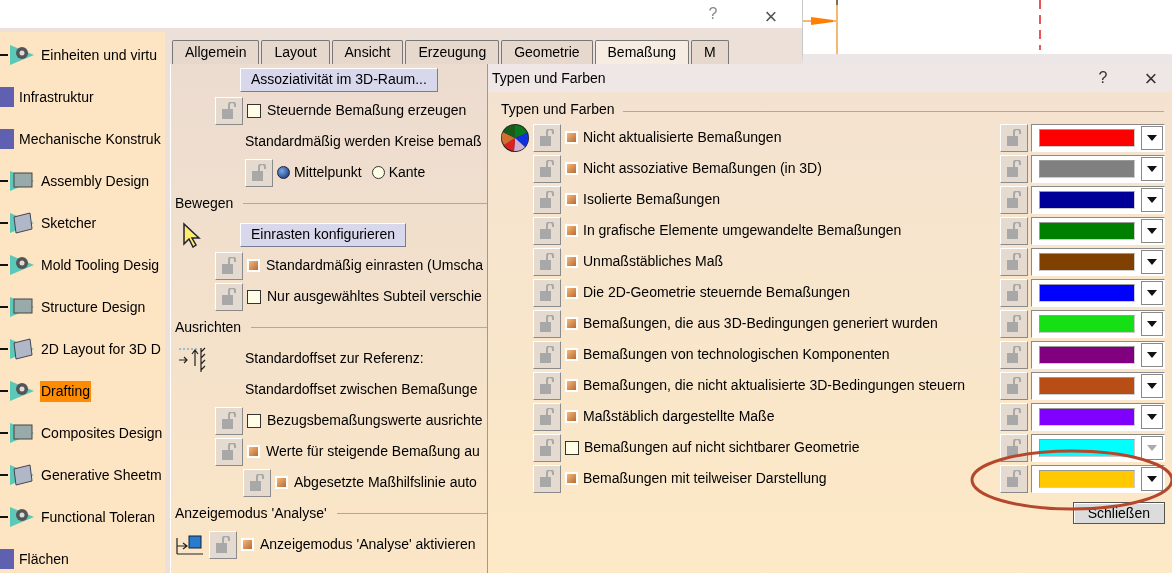 The image size is (1172, 573). Describe the element at coordinates (323, 234) in the screenshot. I see `panel-button: Einrasten konfigurieren` at that location.